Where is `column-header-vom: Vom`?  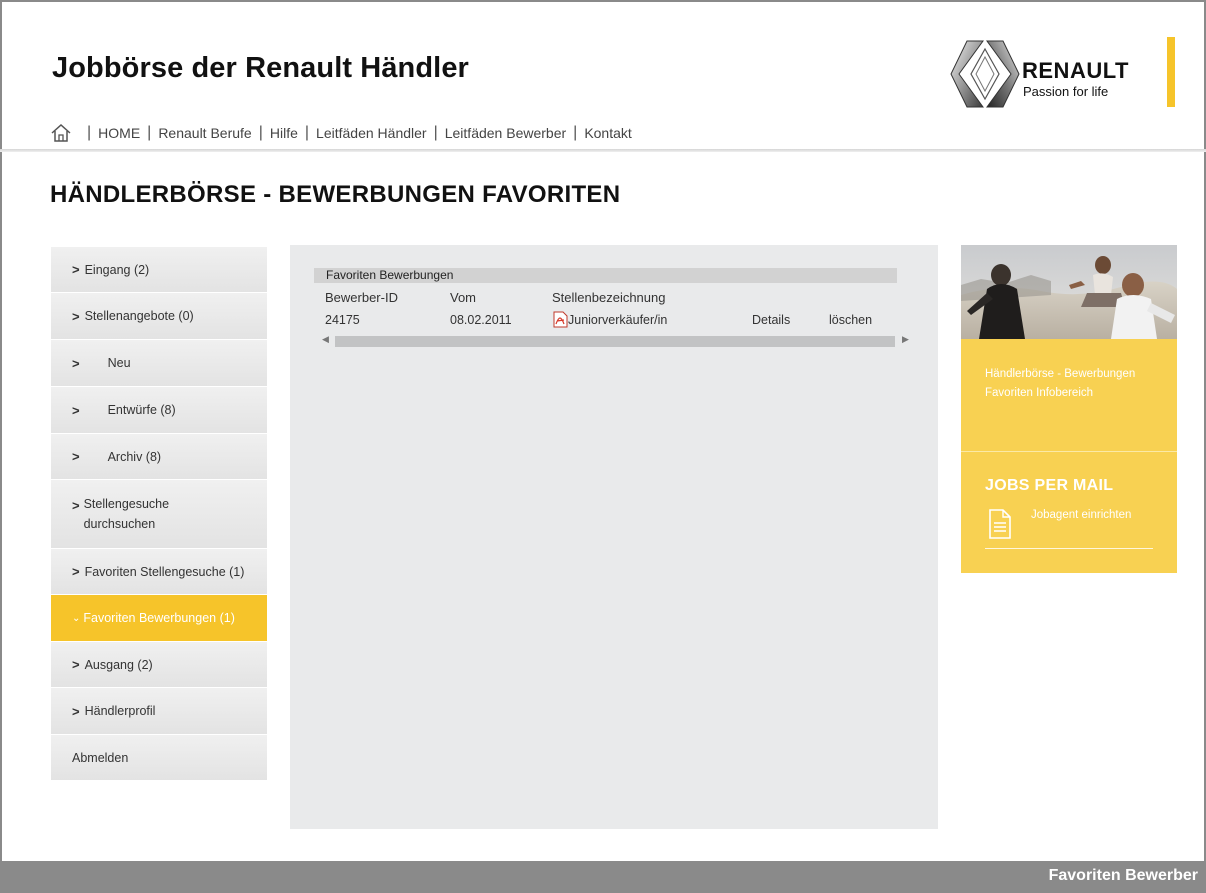
column-header-vom: Vom is located at coordinates (463, 297).